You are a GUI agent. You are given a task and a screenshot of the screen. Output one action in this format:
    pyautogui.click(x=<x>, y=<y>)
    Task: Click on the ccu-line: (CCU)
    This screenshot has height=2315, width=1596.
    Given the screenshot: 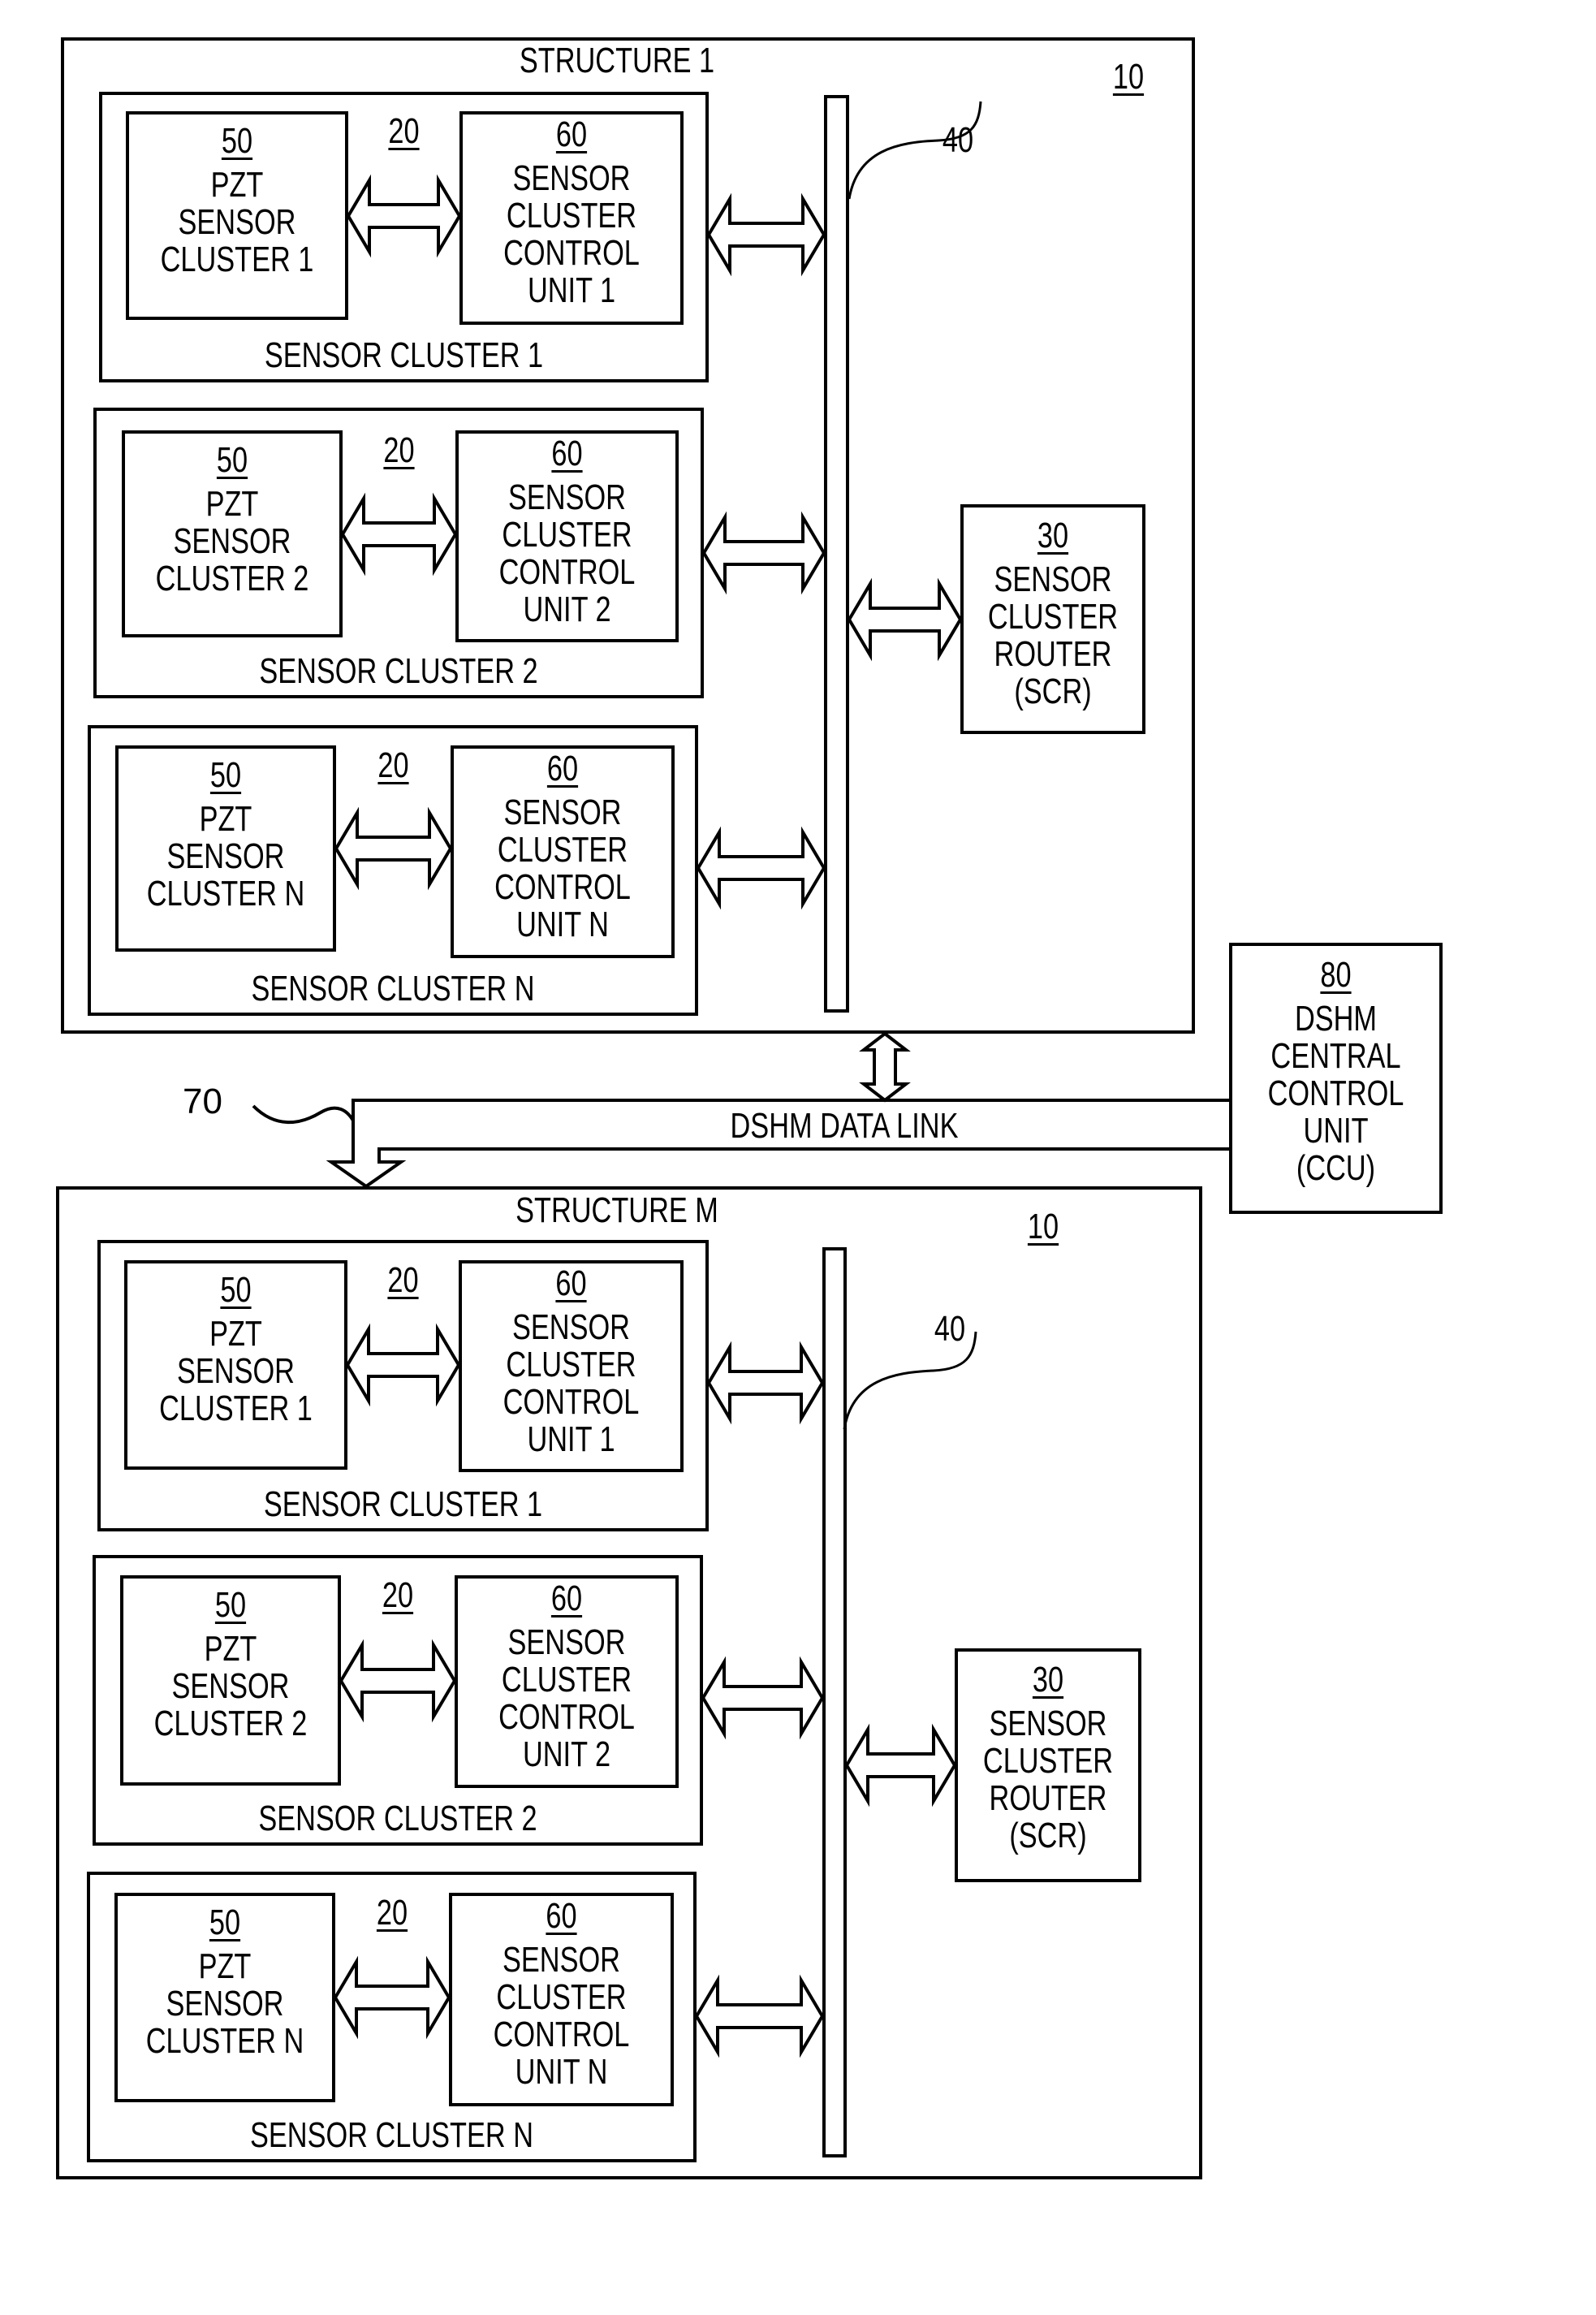 What is the action you would take?
    pyautogui.click(x=1336, y=1168)
    